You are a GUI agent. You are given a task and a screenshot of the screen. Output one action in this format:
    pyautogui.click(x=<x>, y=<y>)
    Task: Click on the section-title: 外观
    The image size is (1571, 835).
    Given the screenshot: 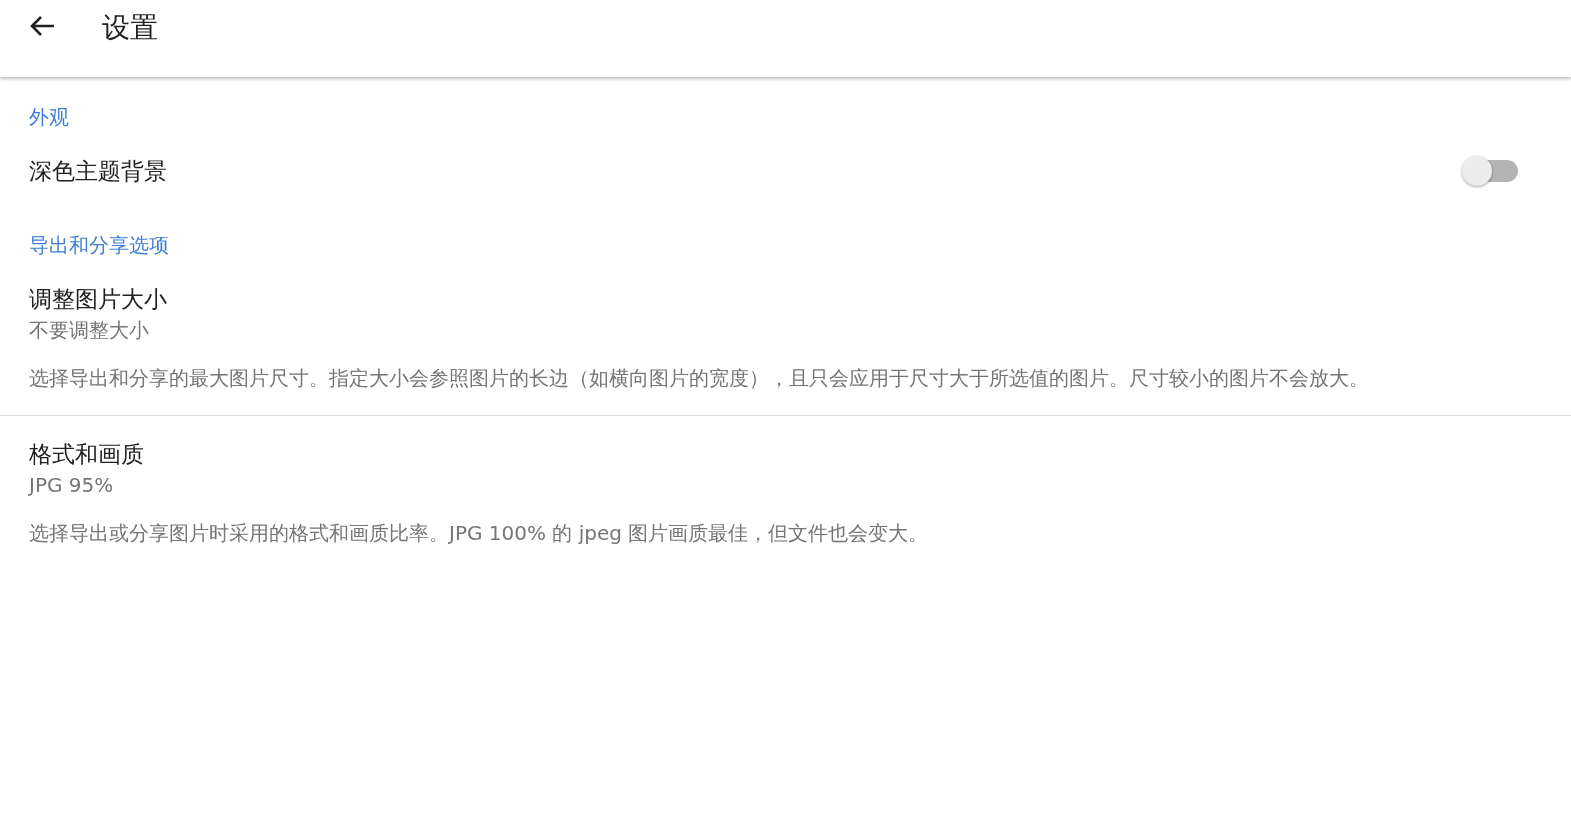 What is the action you would take?
    pyautogui.click(x=49, y=117)
    